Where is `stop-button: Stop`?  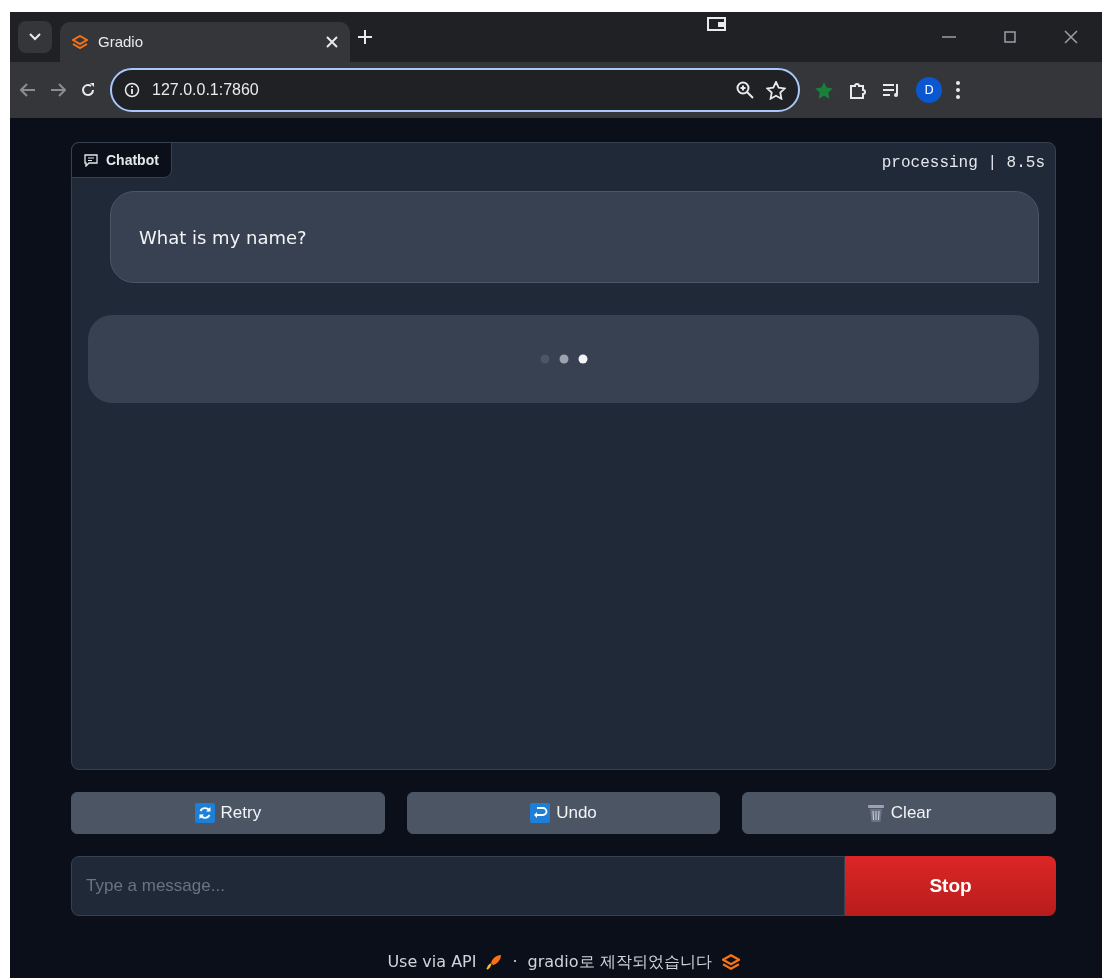 stop-button: Stop is located at coordinates (950, 886).